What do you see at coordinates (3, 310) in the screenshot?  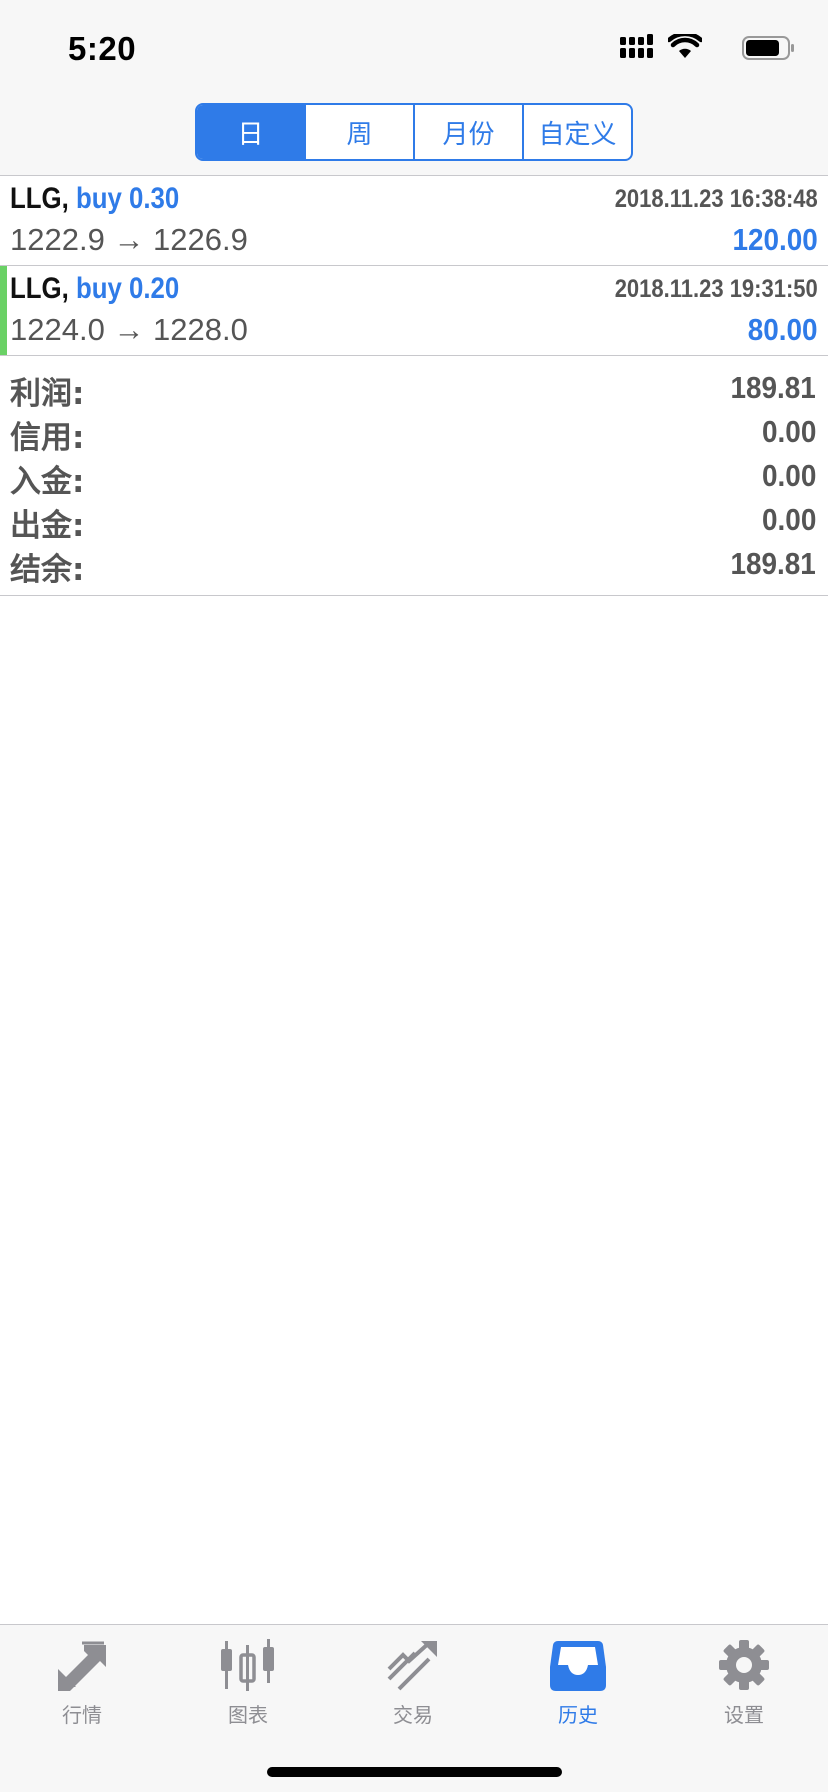 I see `trade-highlight-bar` at bounding box center [3, 310].